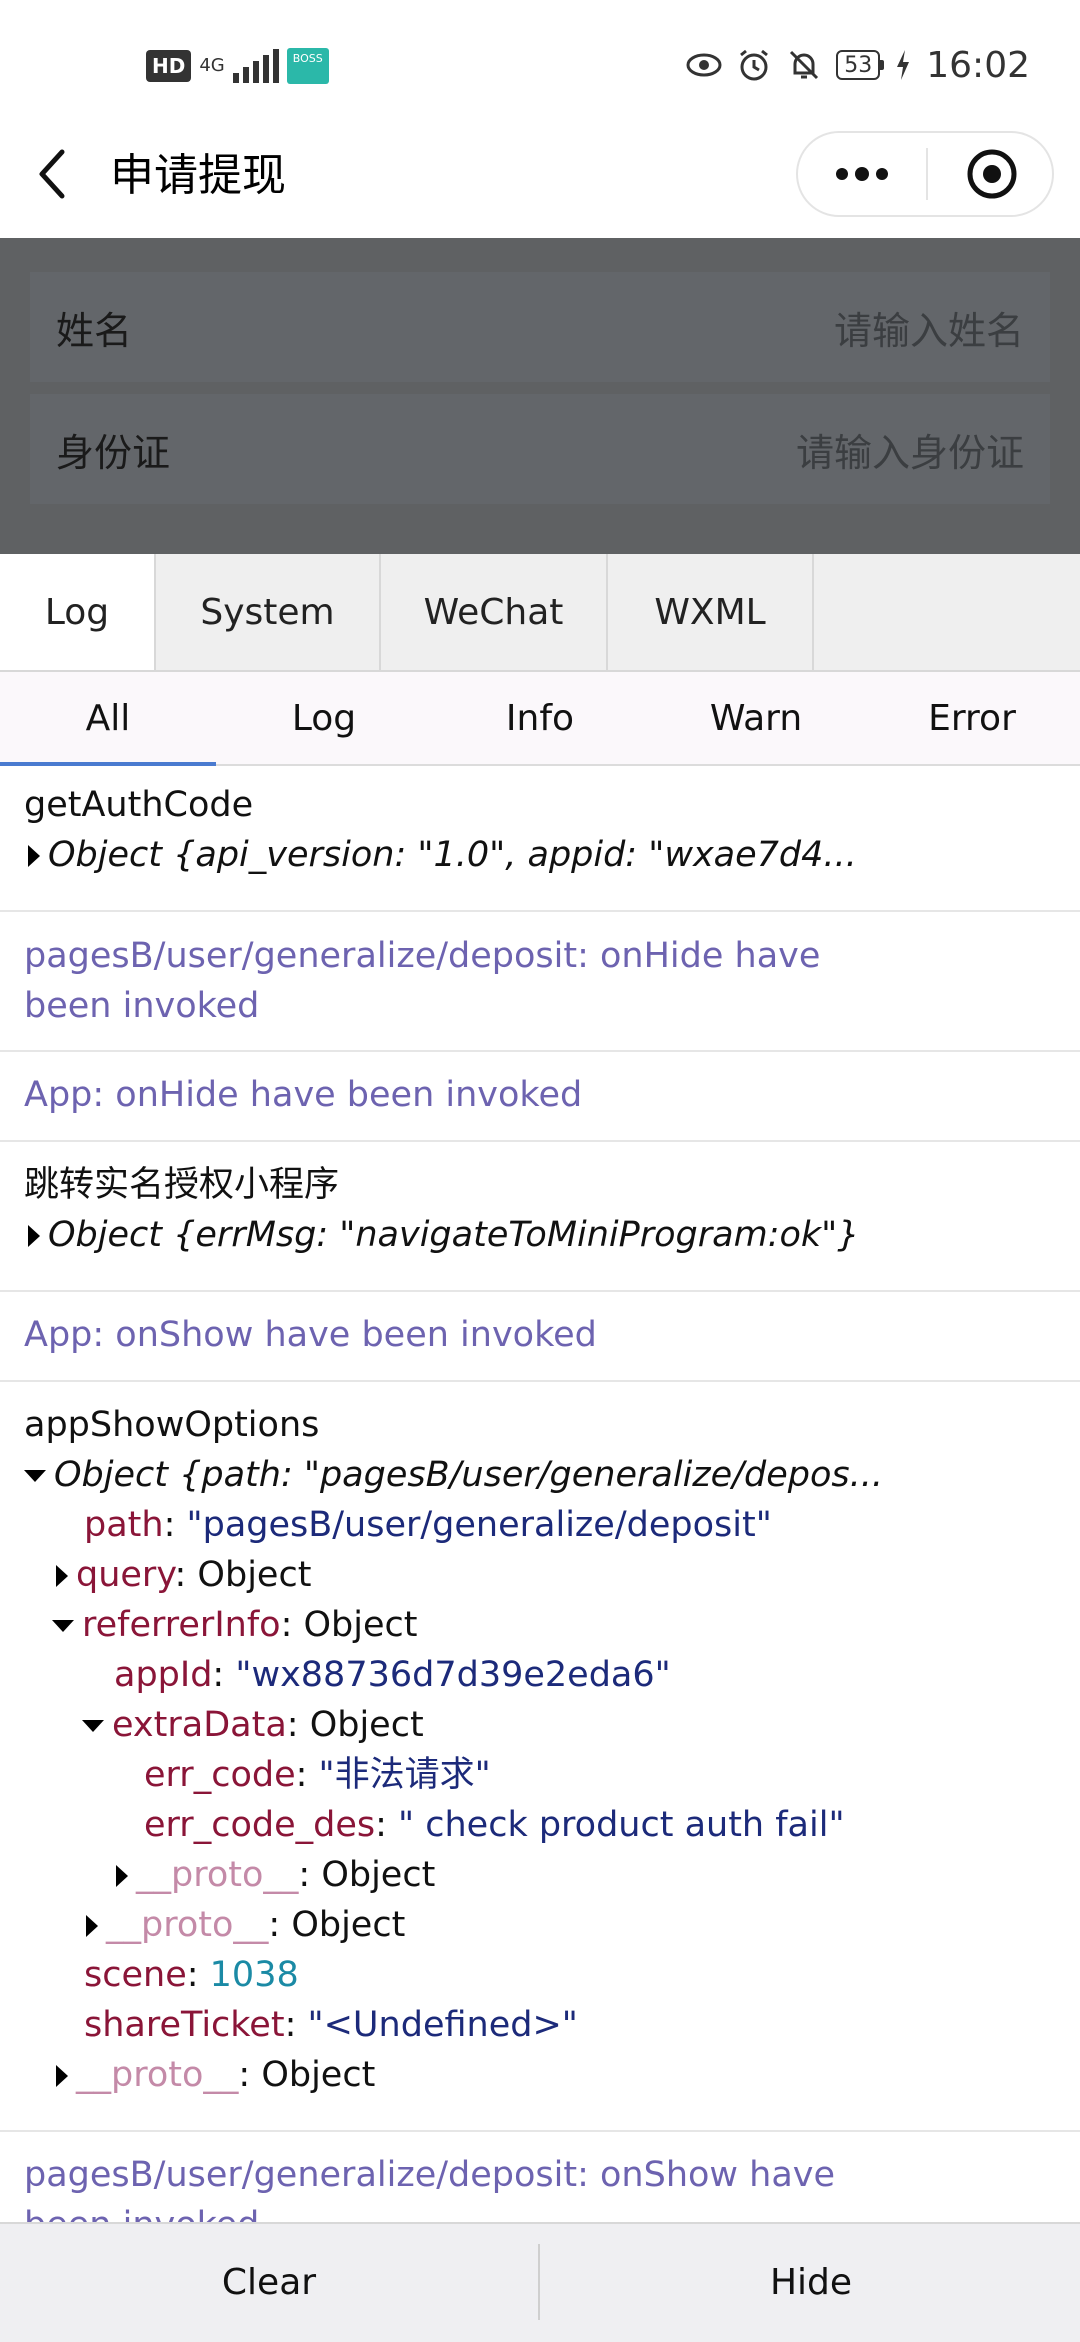 Image resolution: width=1080 pixels, height=2342 pixels. Describe the element at coordinates (113, 453) in the screenshot. I see `id-label: 身份证` at that location.